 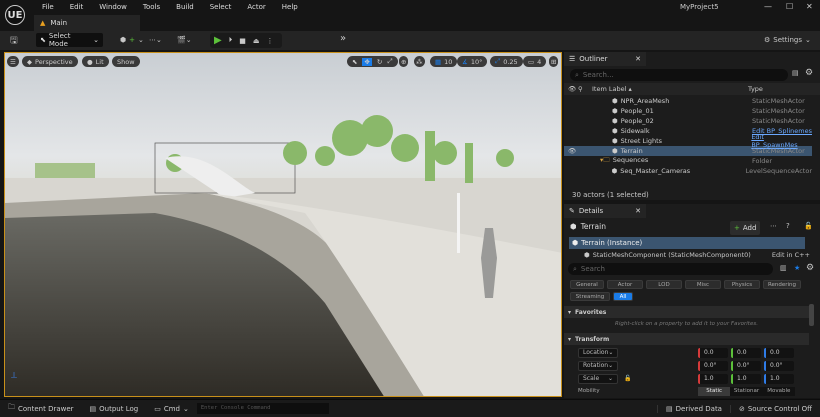 I want to click on maximize-icon: ☐, so click(x=789, y=6).